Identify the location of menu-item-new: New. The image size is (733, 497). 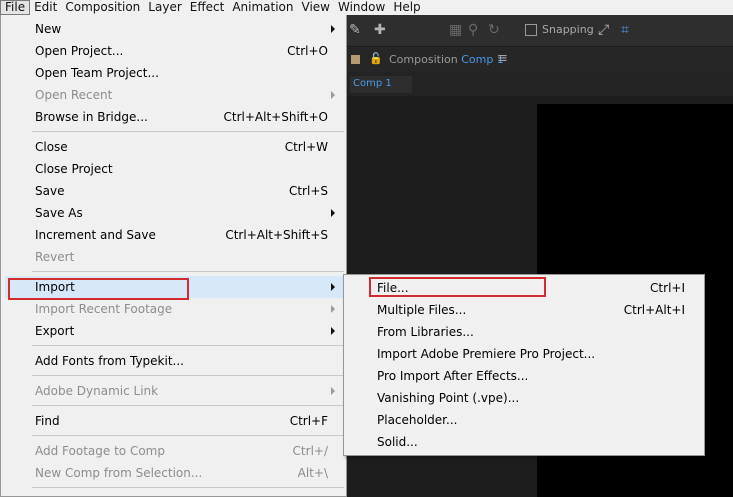
(174, 29).